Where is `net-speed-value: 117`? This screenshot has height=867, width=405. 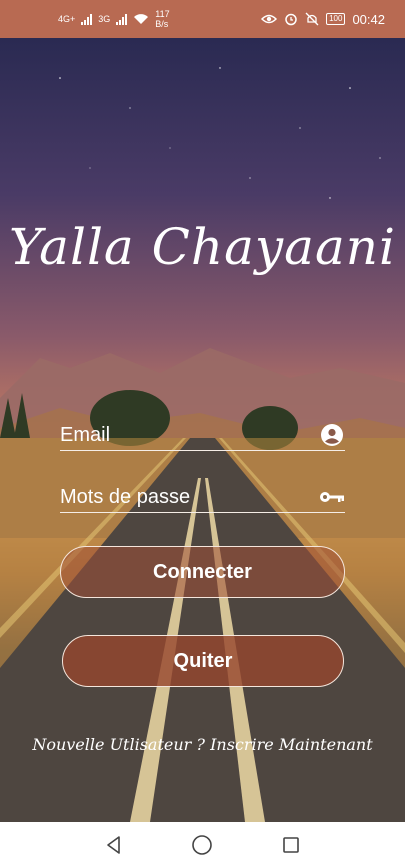 net-speed-value: 117 is located at coordinates (162, 14).